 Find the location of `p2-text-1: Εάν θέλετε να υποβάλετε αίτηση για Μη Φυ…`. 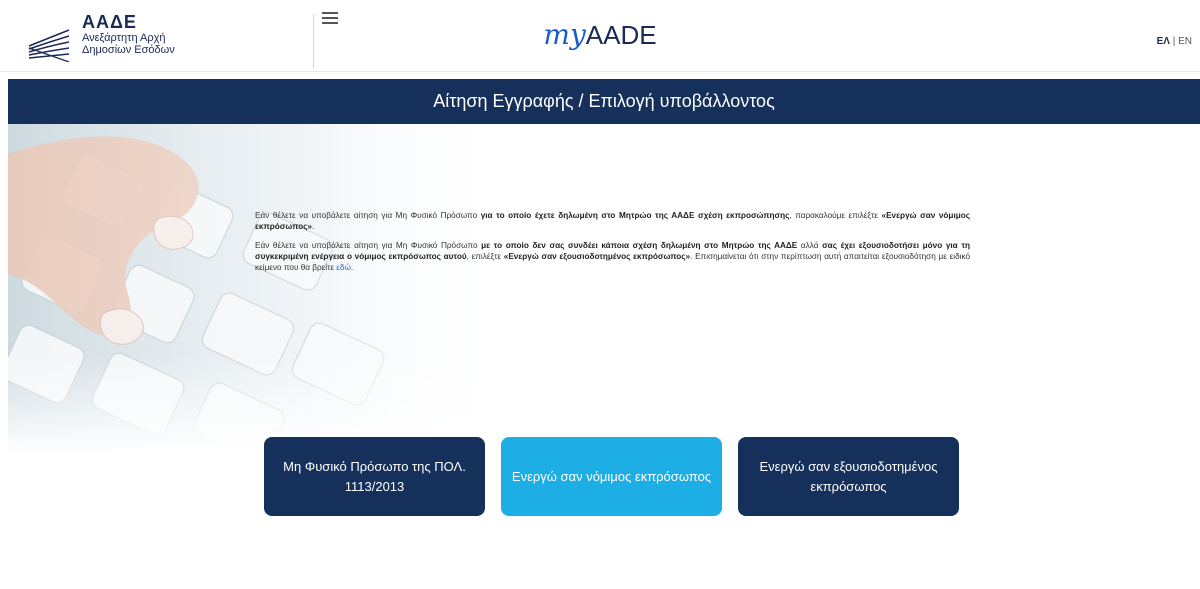

p2-text-1: Εάν θέλετε να υποβάλετε αίτηση για Μη Φυ… is located at coordinates (368, 245).